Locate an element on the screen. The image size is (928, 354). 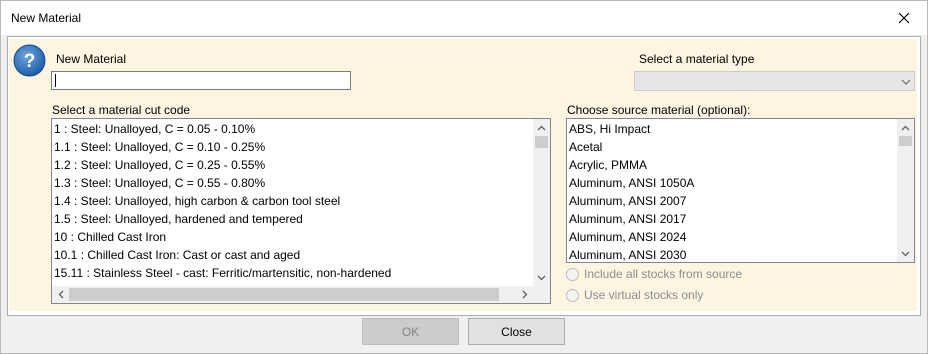
cut-code-horizontal-scrollbar is located at coordinates (292, 294).